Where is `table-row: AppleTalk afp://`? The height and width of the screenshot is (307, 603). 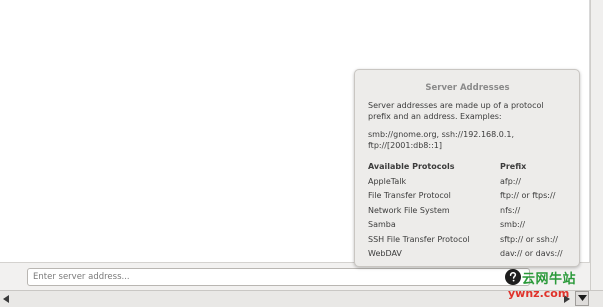
table-row: AppleTalk afp:// is located at coordinates (467, 182).